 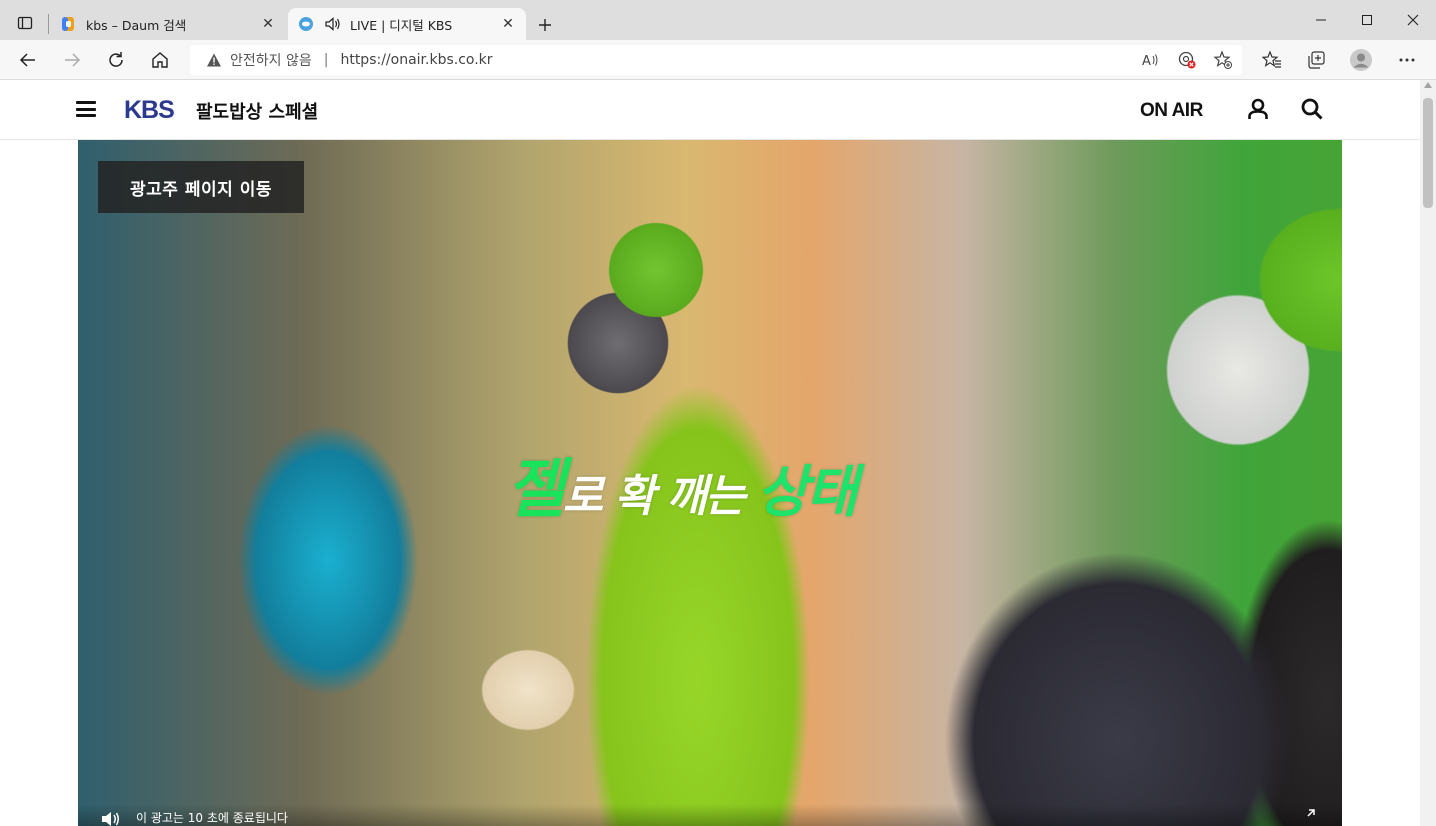 I want to click on warning-icon, so click(x=214, y=60).